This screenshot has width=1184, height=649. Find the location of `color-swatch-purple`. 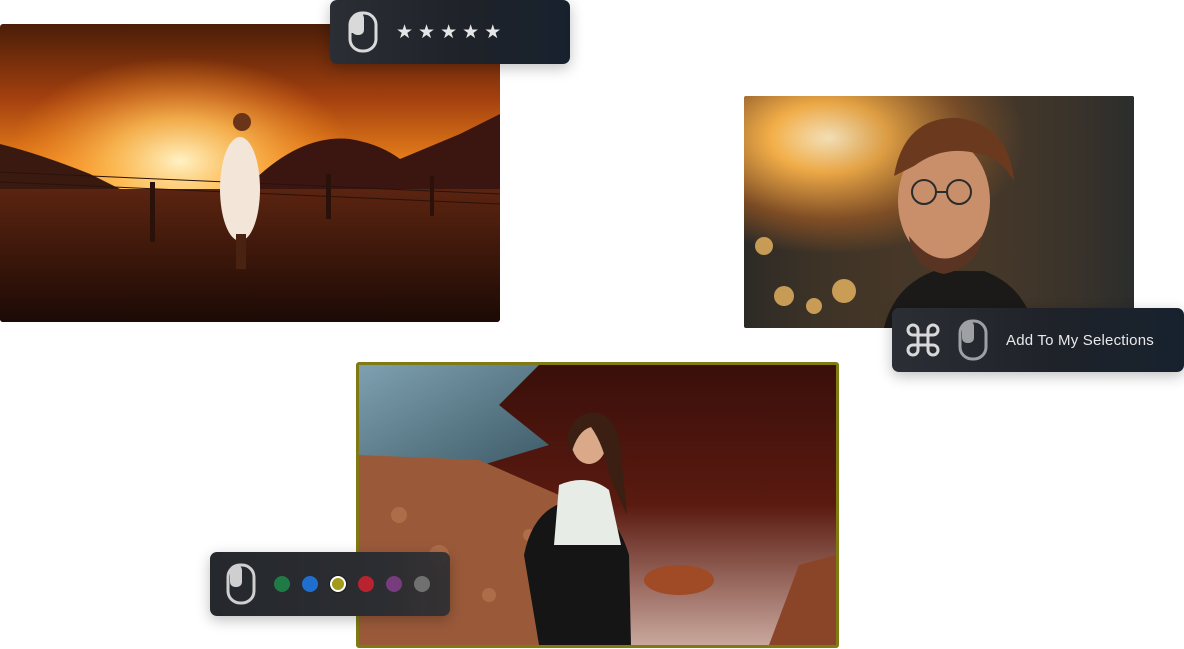

color-swatch-purple is located at coordinates (394, 584).